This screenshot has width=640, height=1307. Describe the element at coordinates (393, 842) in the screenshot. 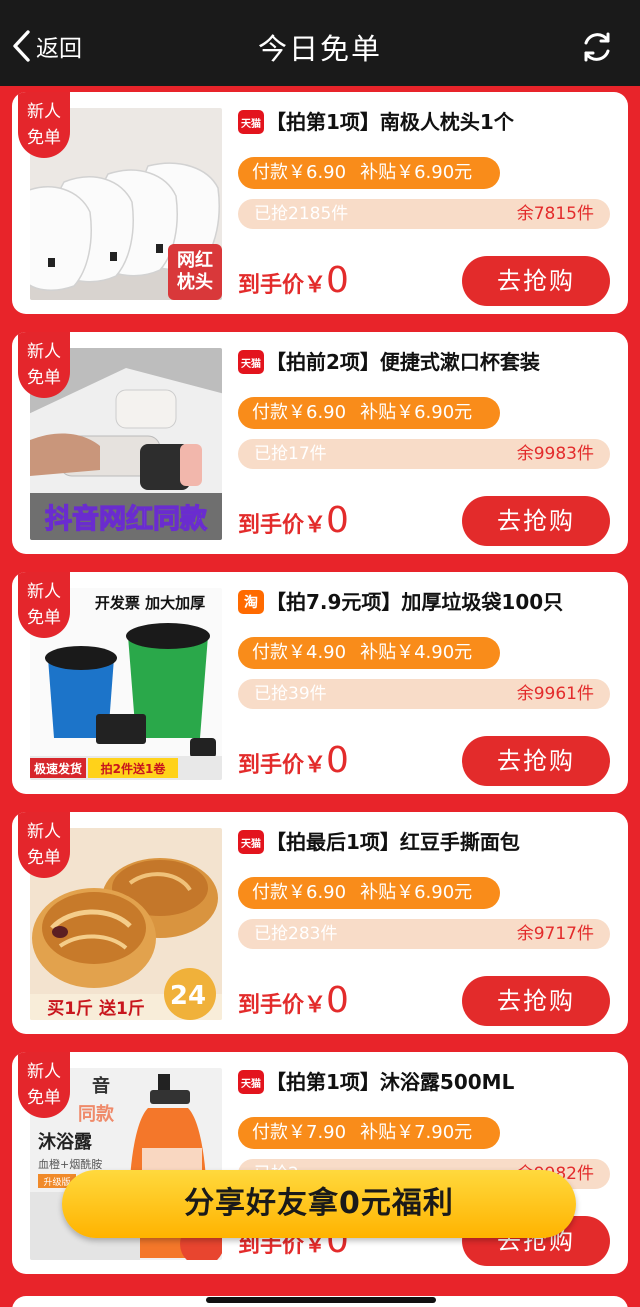

I see `product-title: 【拍最后1项】红豆手撕面包` at that location.